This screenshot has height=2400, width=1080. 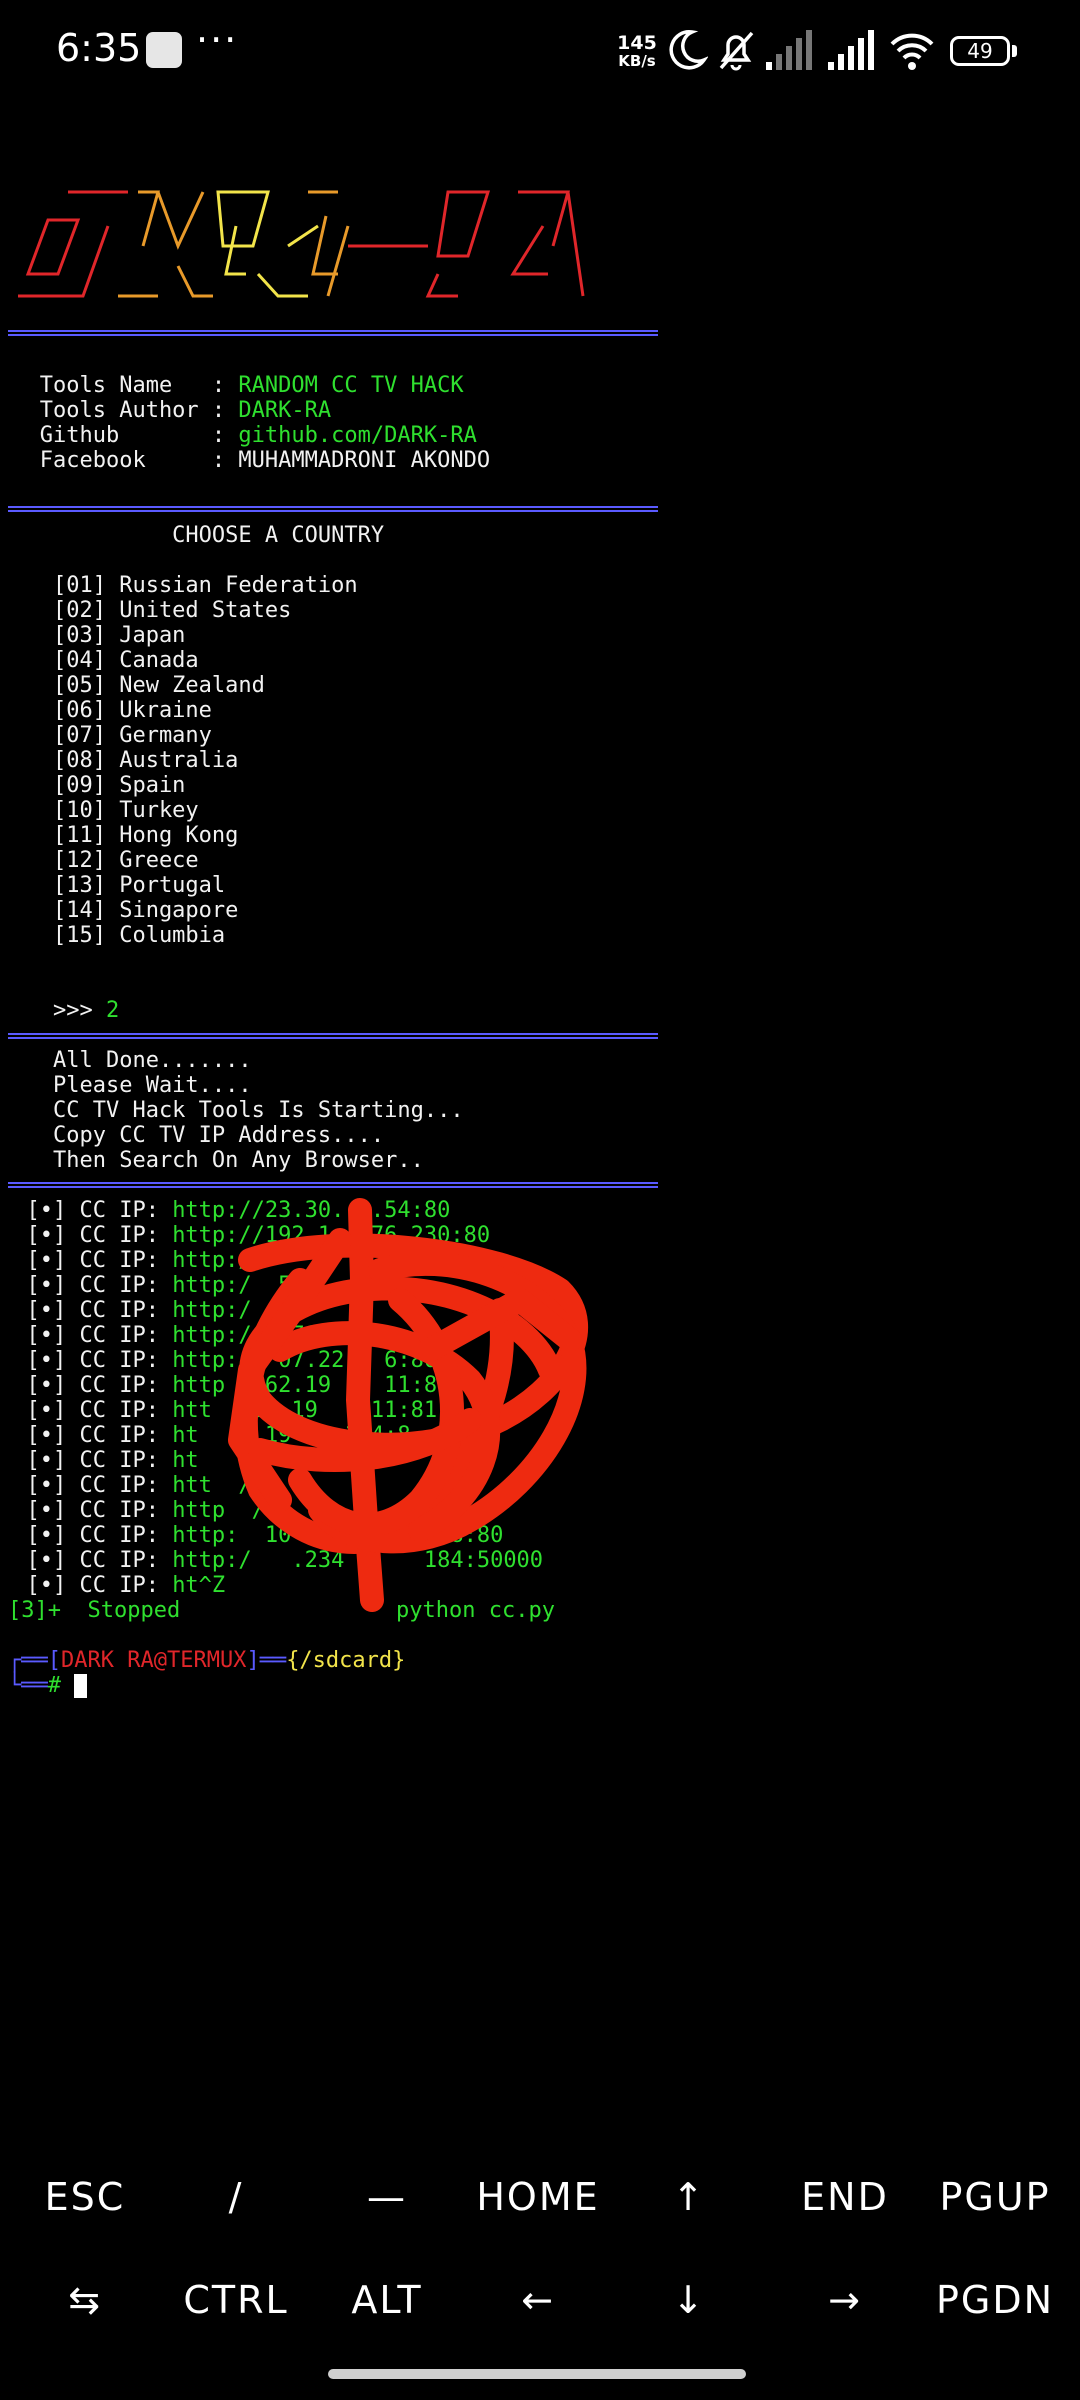 What do you see at coordinates (338, 1535) in the screenshot?
I see `result-url: http: 10^X . 198:80` at bounding box center [338, 1535].